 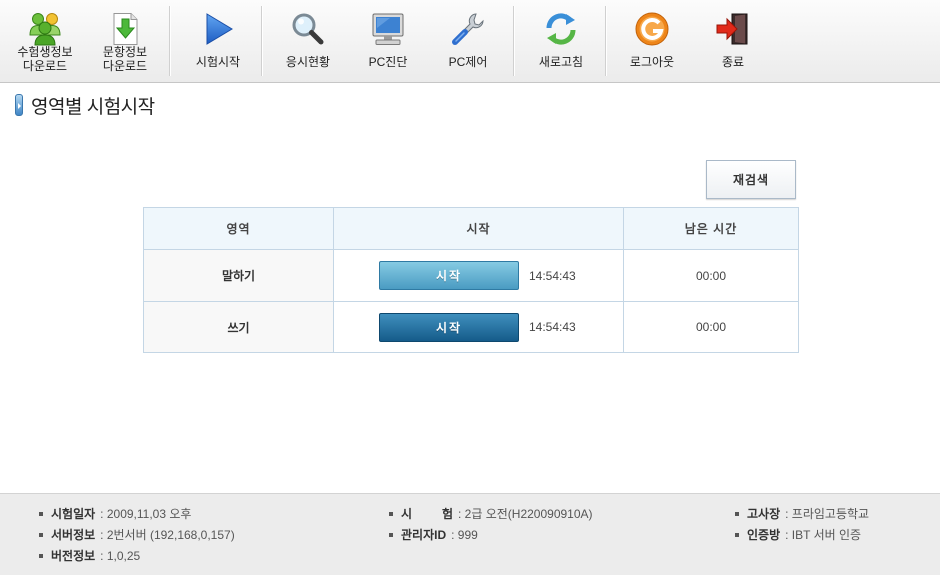 I want to click on table-row: 말하기 시작 14:54:43 00:00, so click(x=471, y=275).